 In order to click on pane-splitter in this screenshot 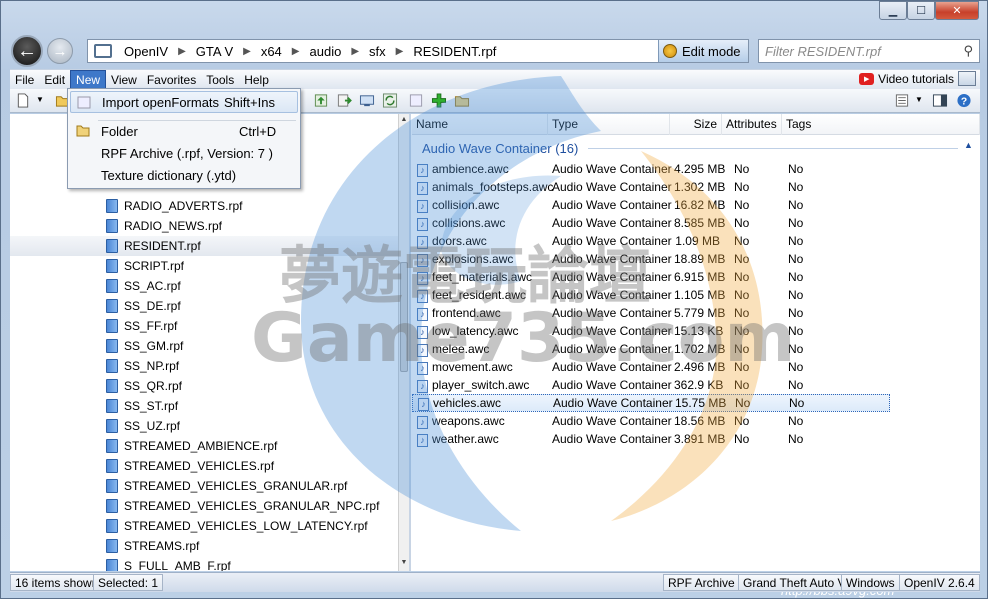, I will do `click(410, 342)`.